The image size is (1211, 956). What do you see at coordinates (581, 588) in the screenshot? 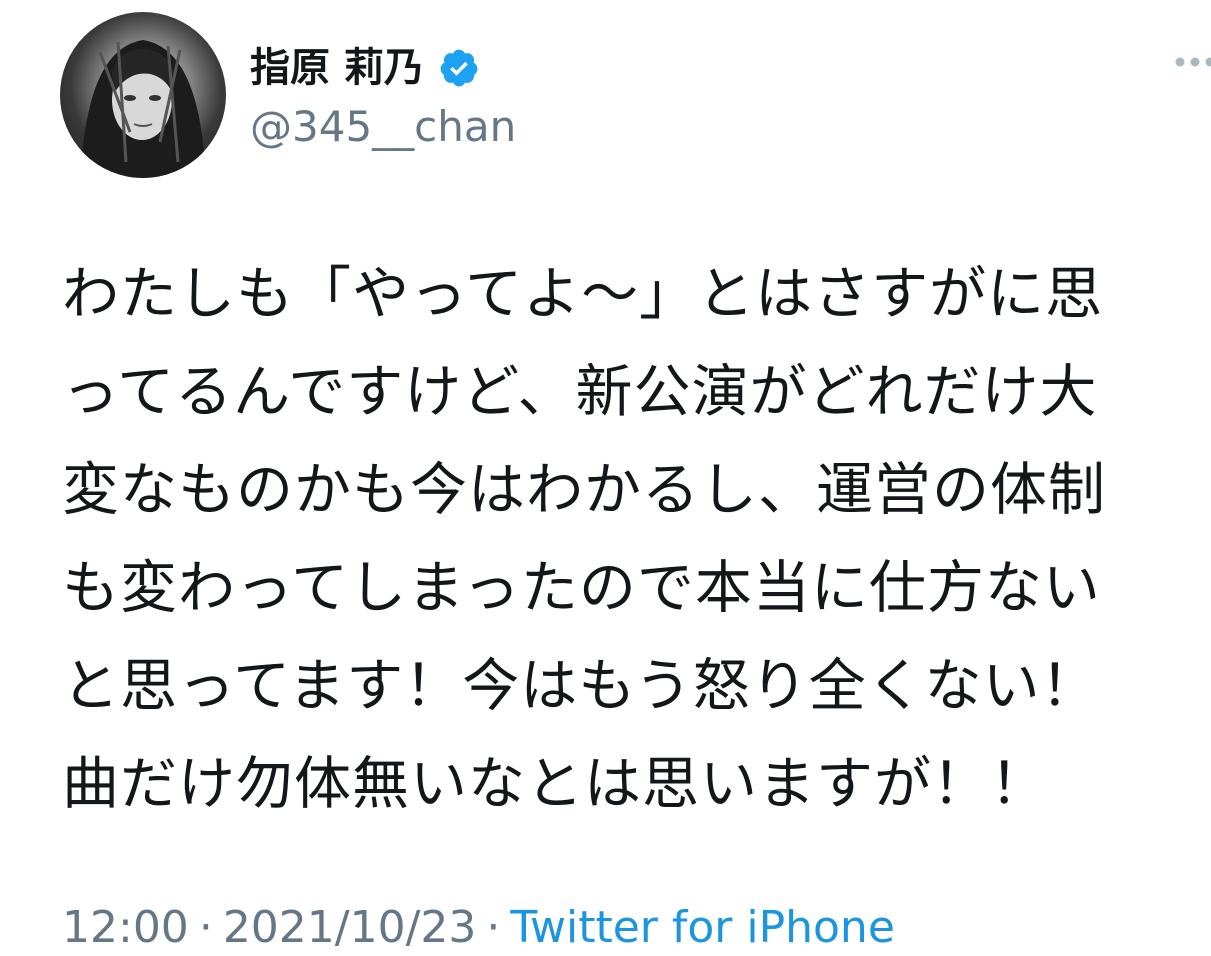
I see `tweet-line: も変わってしまったので本当に仕方ない` at bounding box center [581, 588].